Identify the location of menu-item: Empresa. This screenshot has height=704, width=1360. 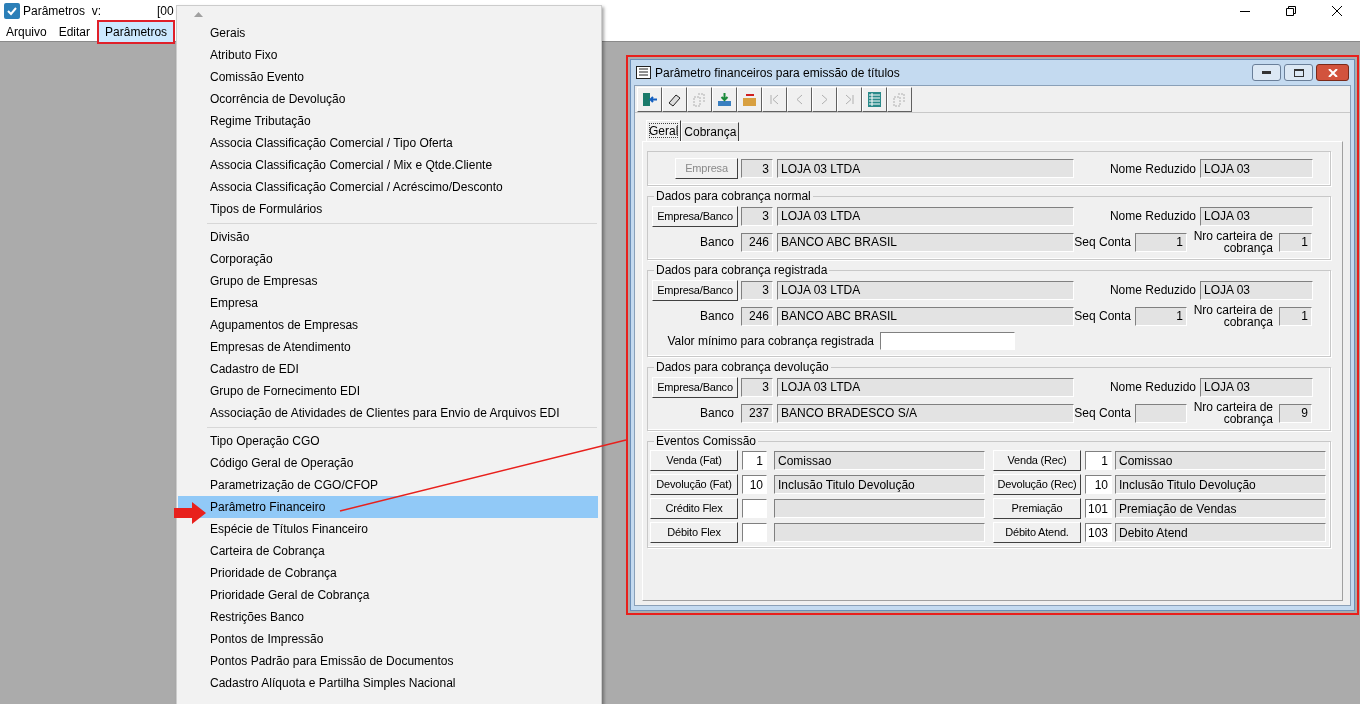
(388, 303).